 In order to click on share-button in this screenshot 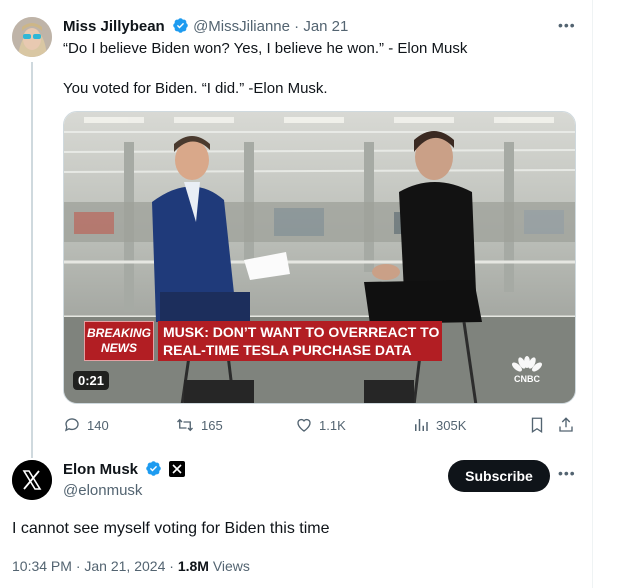, I will do `click(566, 425)`.